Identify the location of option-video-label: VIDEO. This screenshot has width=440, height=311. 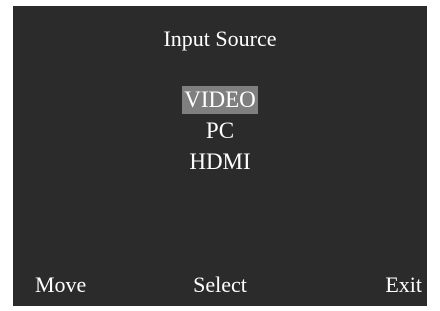
(220, 100).